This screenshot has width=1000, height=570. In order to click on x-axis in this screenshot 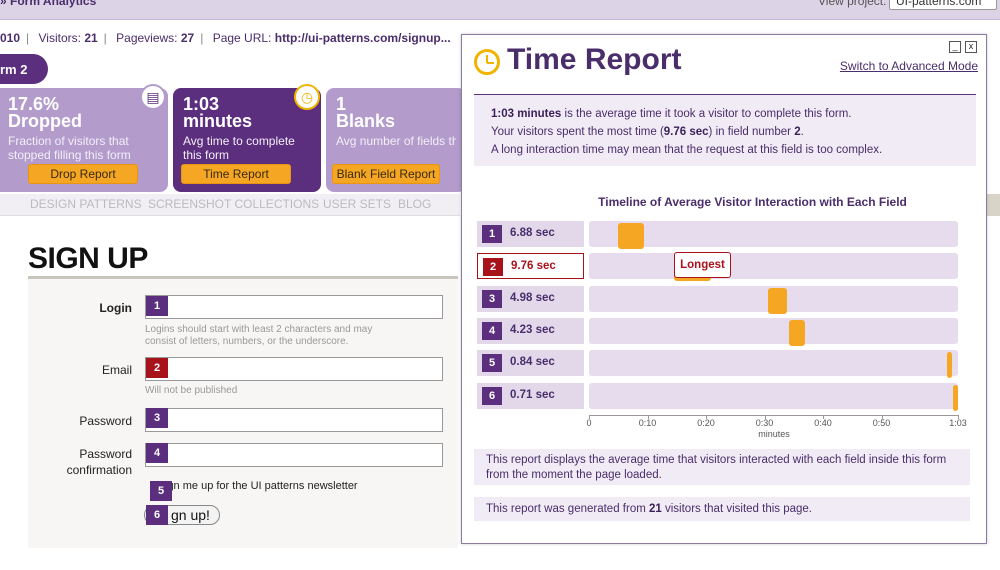, I will do `click(774, 415)`.